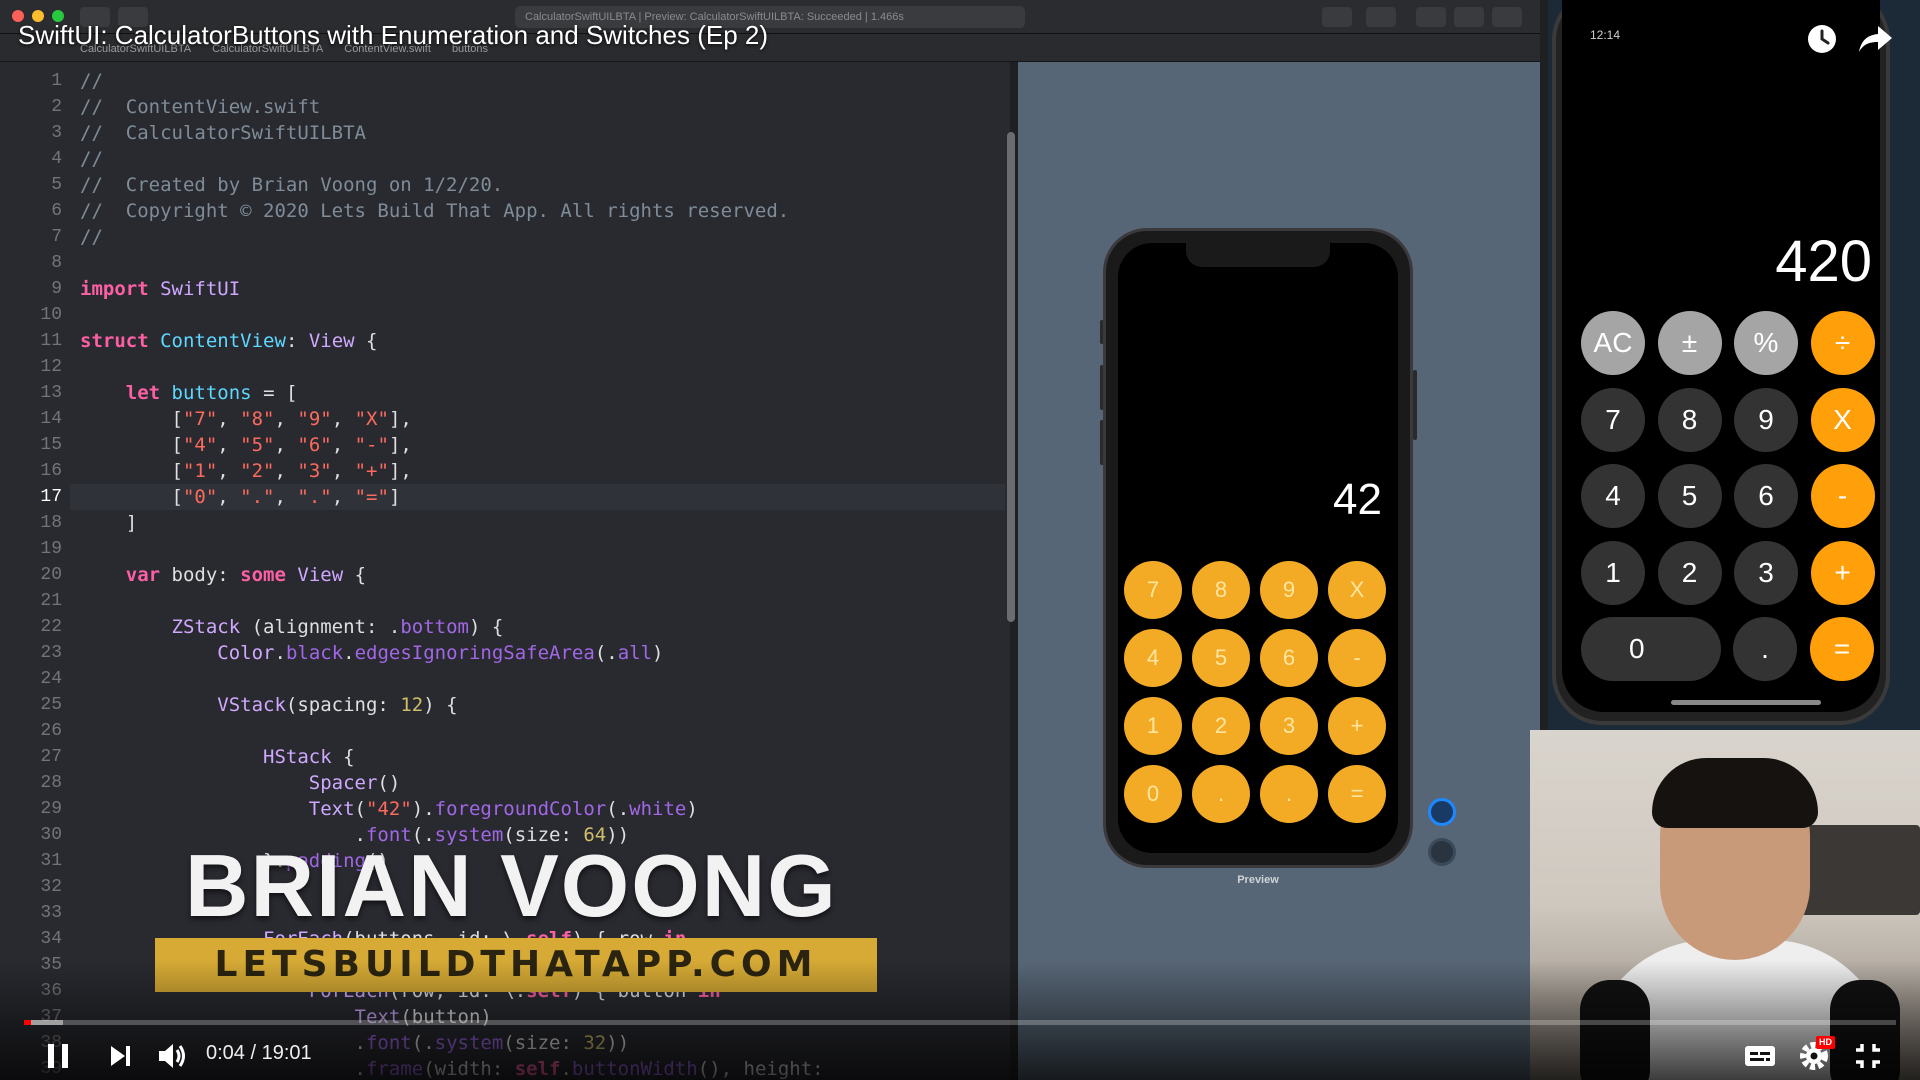 The width and height of the screenshot is (1920, 1080). I want to click on pause-icon, so click(58, 1056).